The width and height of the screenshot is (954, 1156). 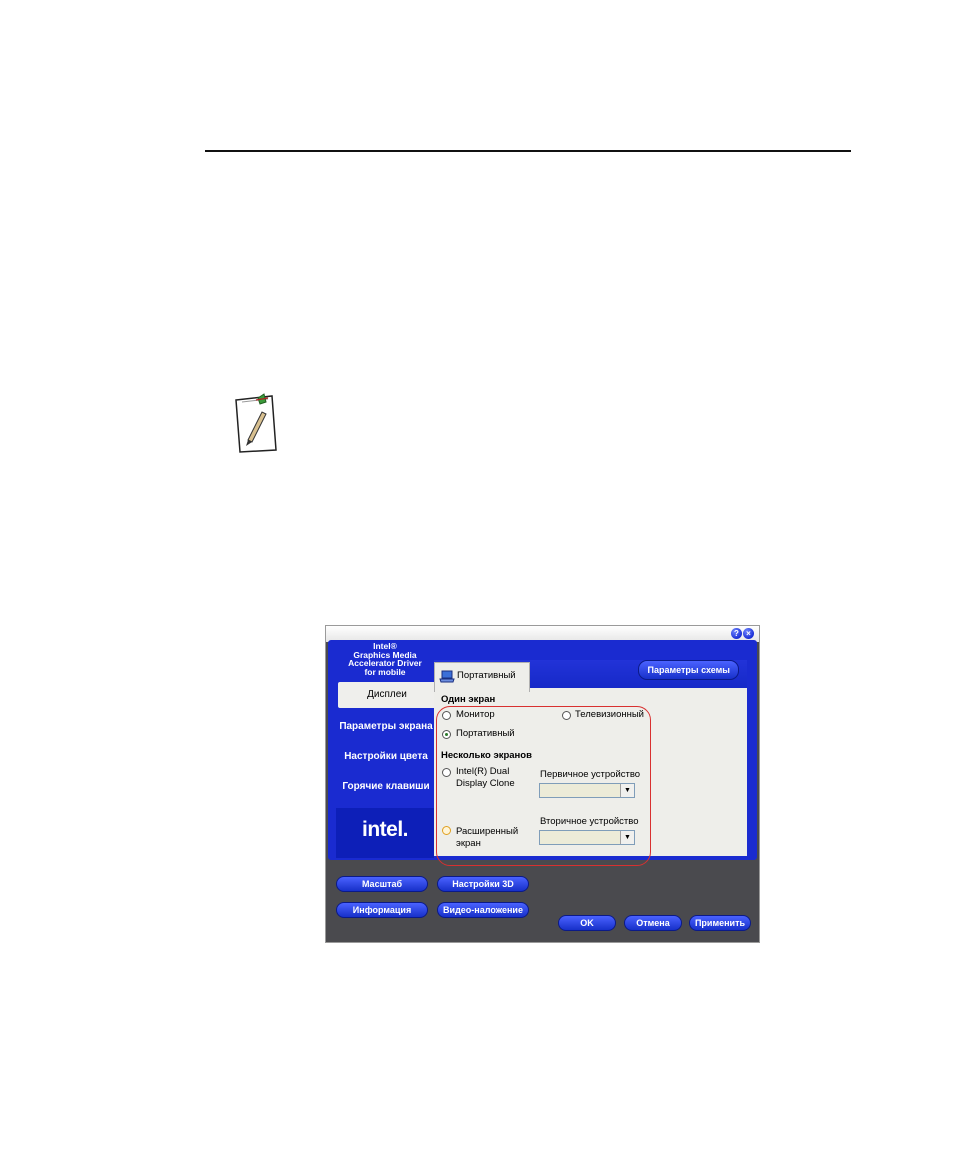 I want to click on laptop-icon, so click(x=447, y=676).